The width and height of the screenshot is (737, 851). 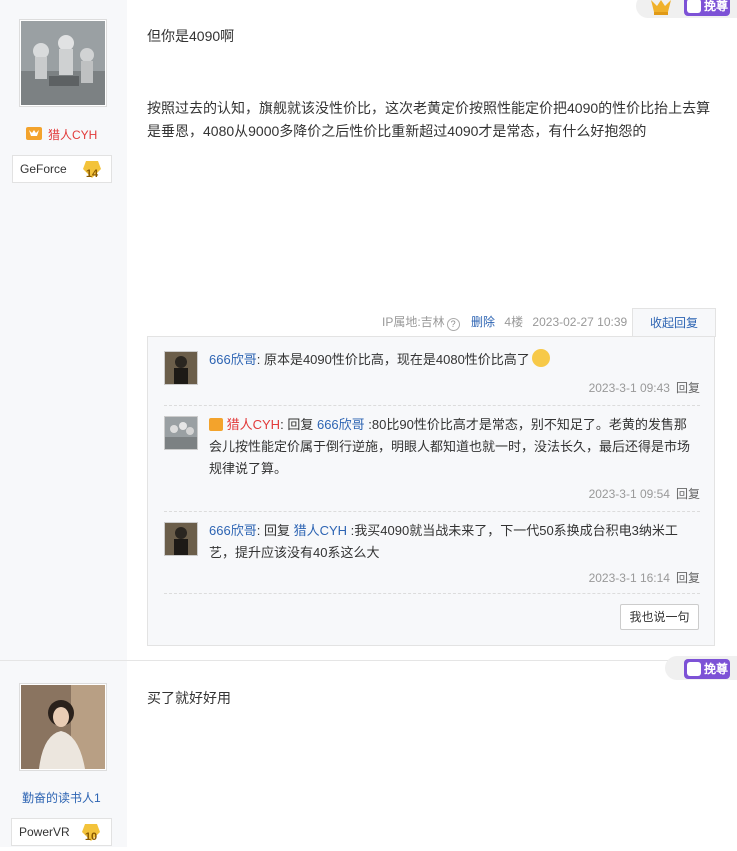 I want to click on help-icon: ?, so click(x=453, y=324).